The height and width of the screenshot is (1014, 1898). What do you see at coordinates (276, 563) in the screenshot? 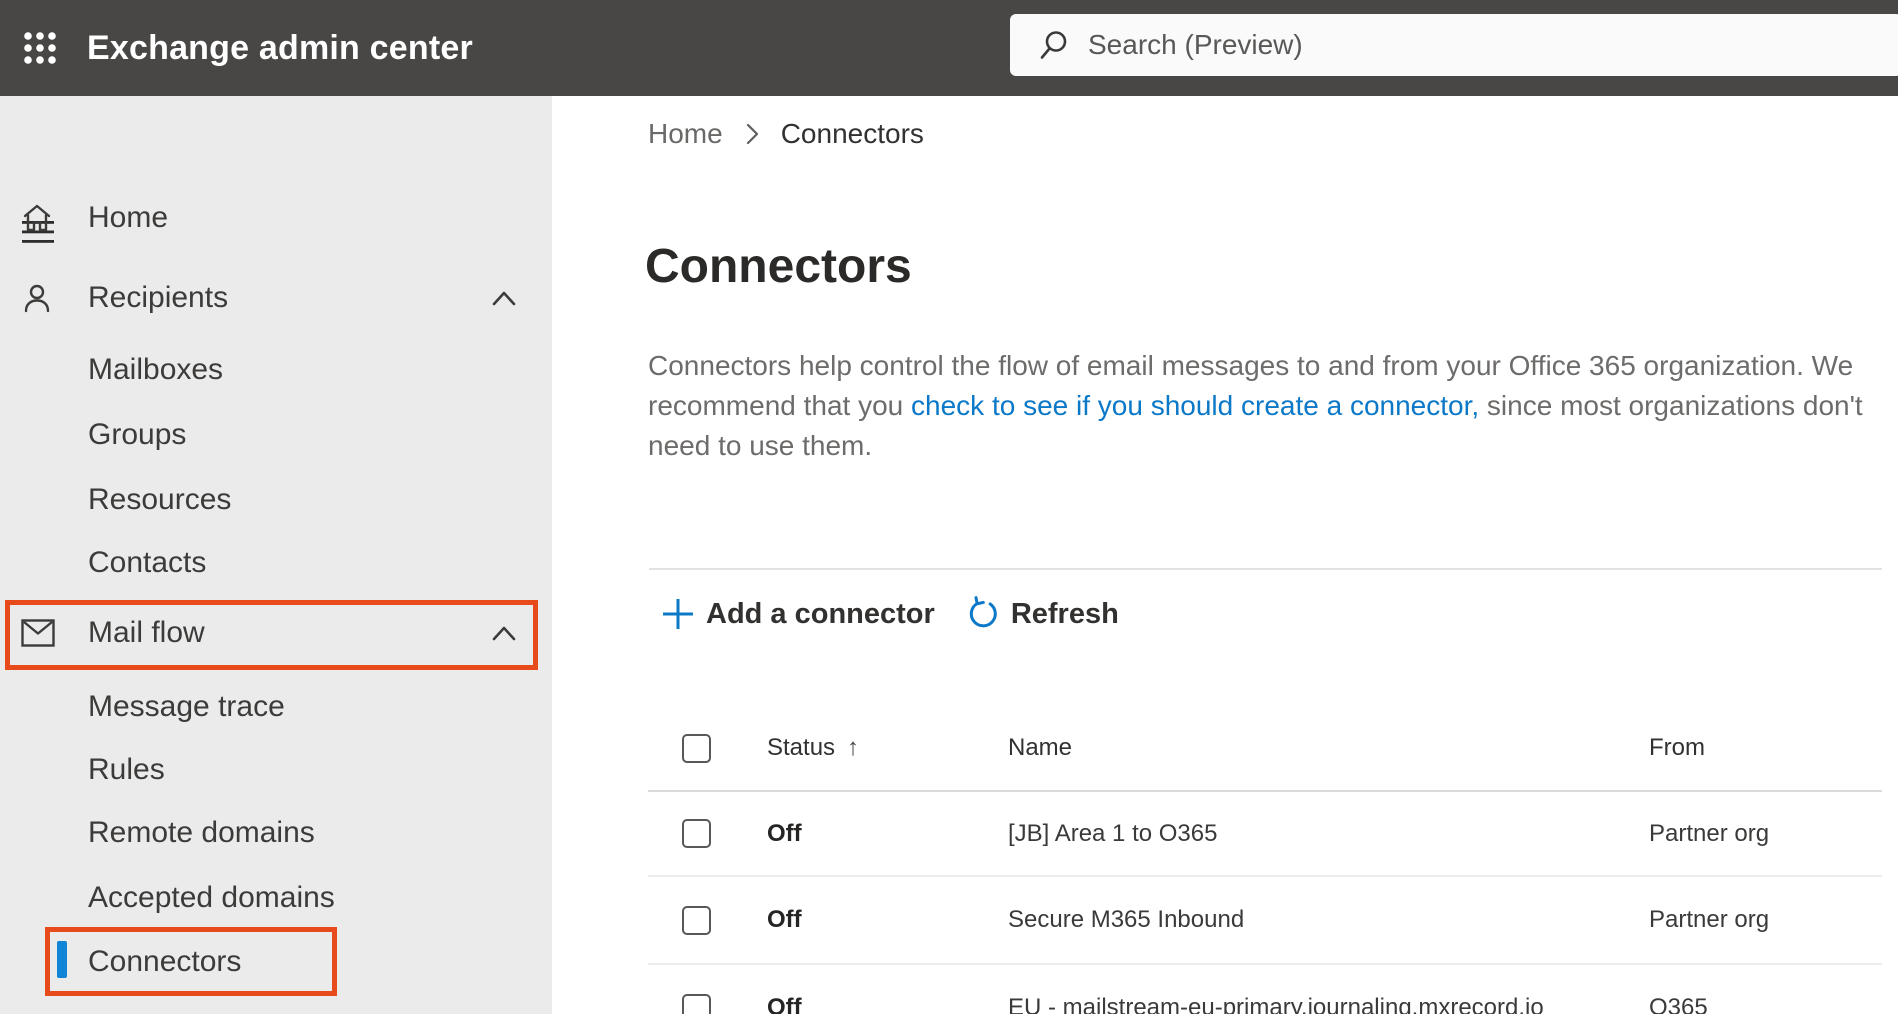
I see `sidebar-item-contacts: Contacts` at bounding box center [276, 563].